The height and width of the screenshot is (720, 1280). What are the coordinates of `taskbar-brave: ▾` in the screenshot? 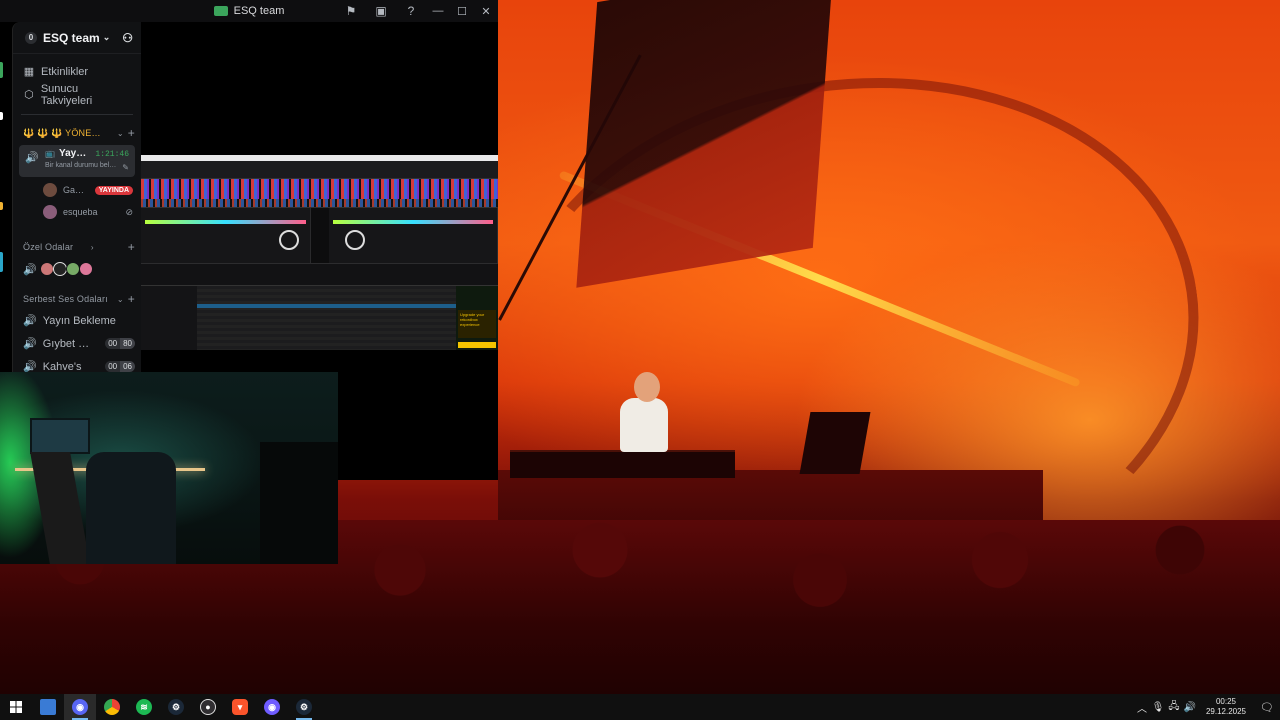 It's located at (240, 707).